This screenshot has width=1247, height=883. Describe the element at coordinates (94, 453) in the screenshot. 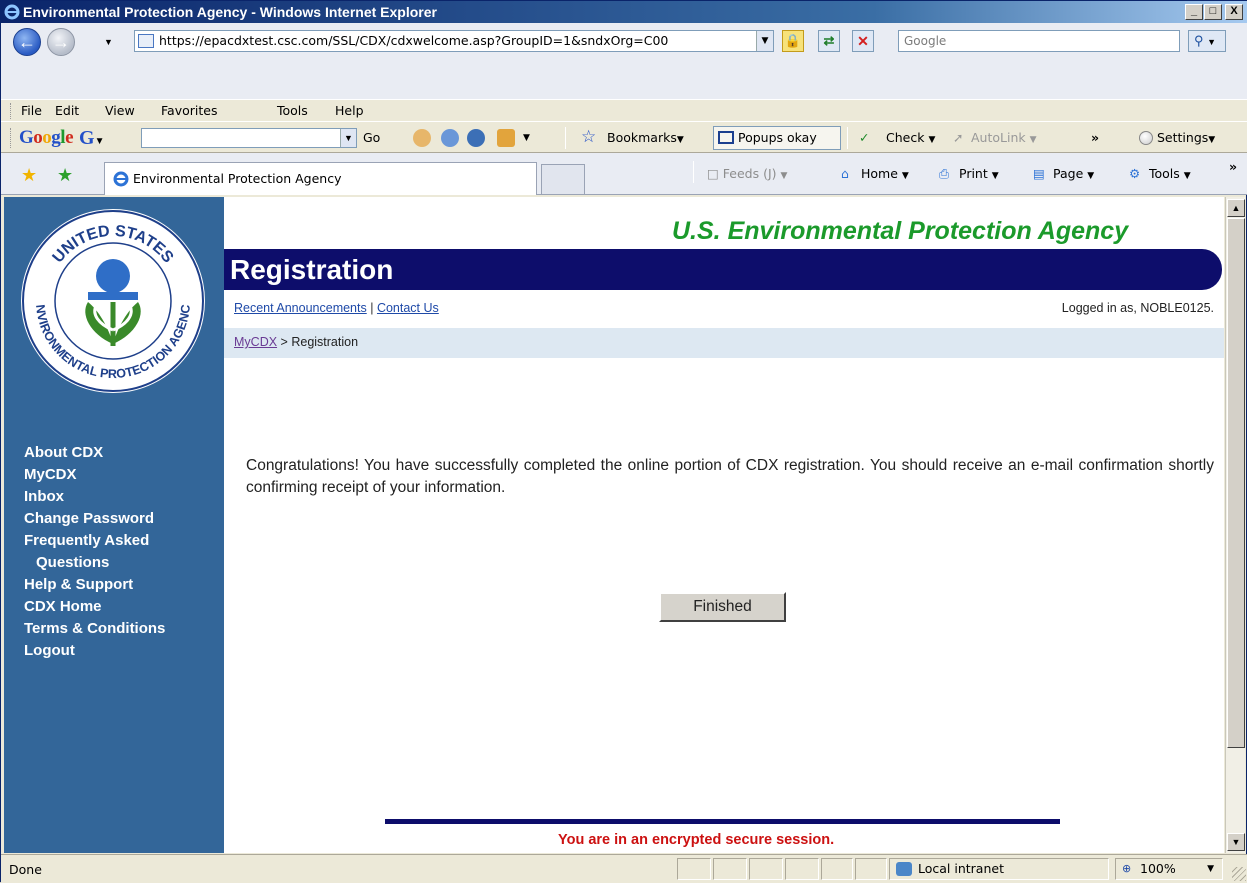

I see `nav-about-cdx: About CDX` at that location.